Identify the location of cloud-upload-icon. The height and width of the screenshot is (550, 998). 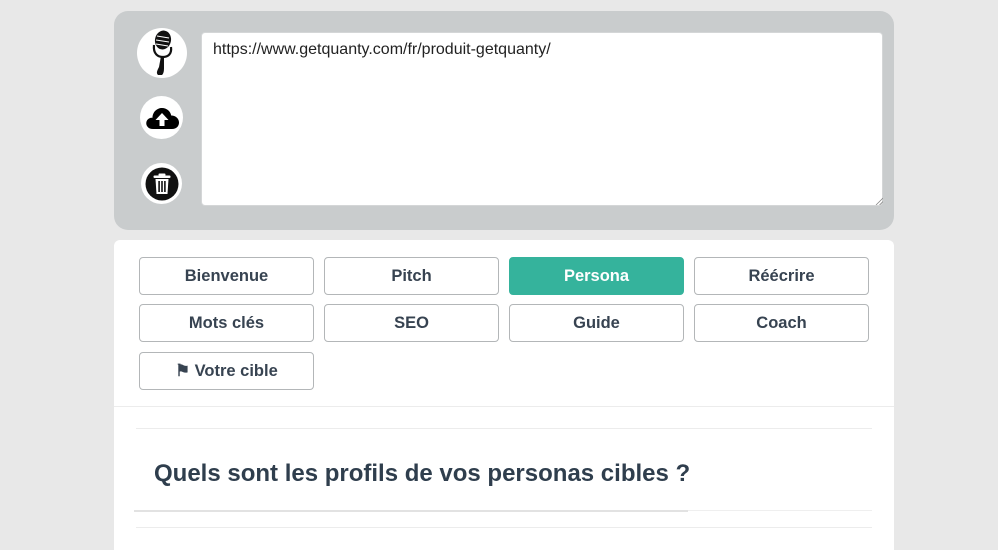
(162, 118).